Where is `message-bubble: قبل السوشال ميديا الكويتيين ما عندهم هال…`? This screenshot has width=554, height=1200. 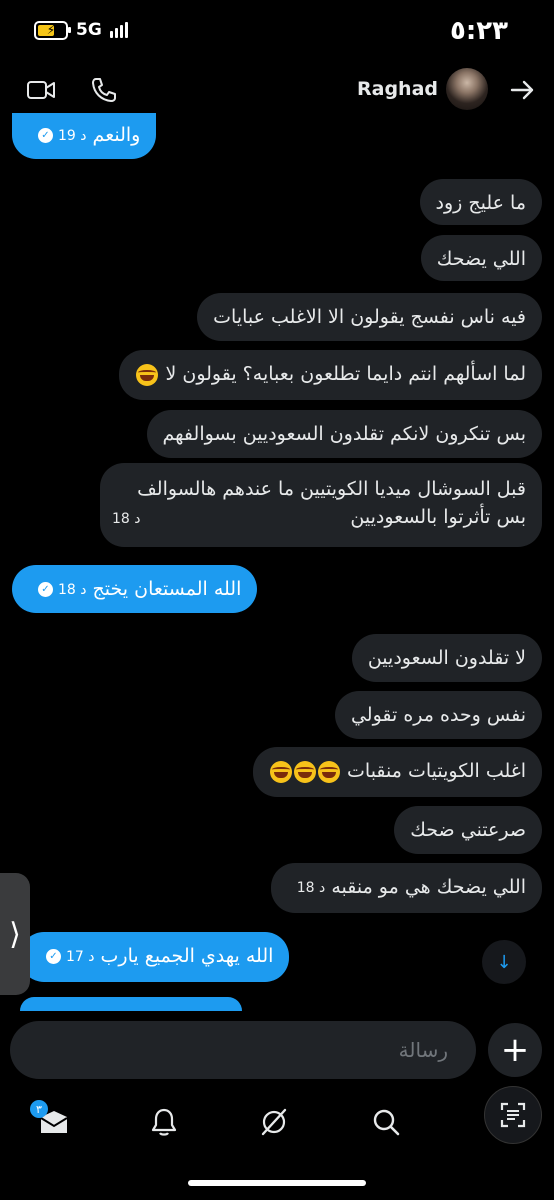
message-bubble: قبل السوشال ميديا الكويتيين ما عندهم هال… is located at coordinates (321, 505).